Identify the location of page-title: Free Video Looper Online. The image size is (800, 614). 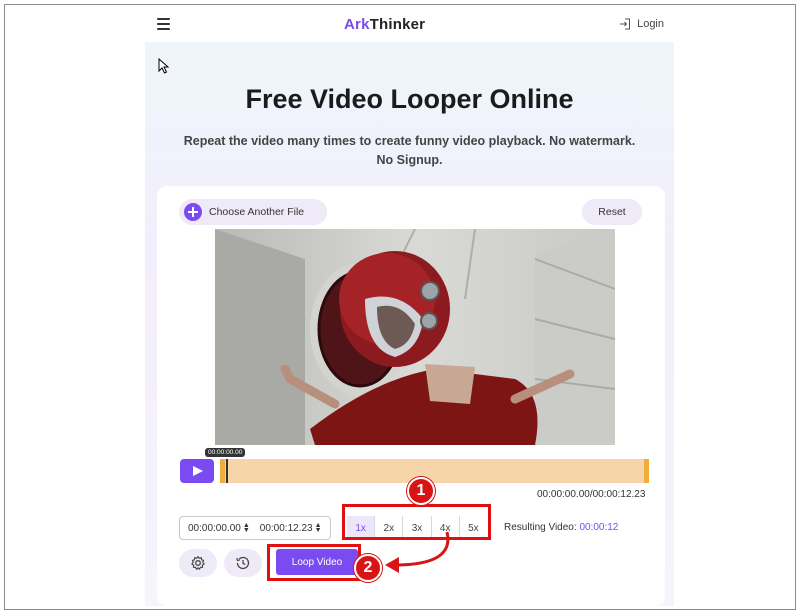
(409, 99).